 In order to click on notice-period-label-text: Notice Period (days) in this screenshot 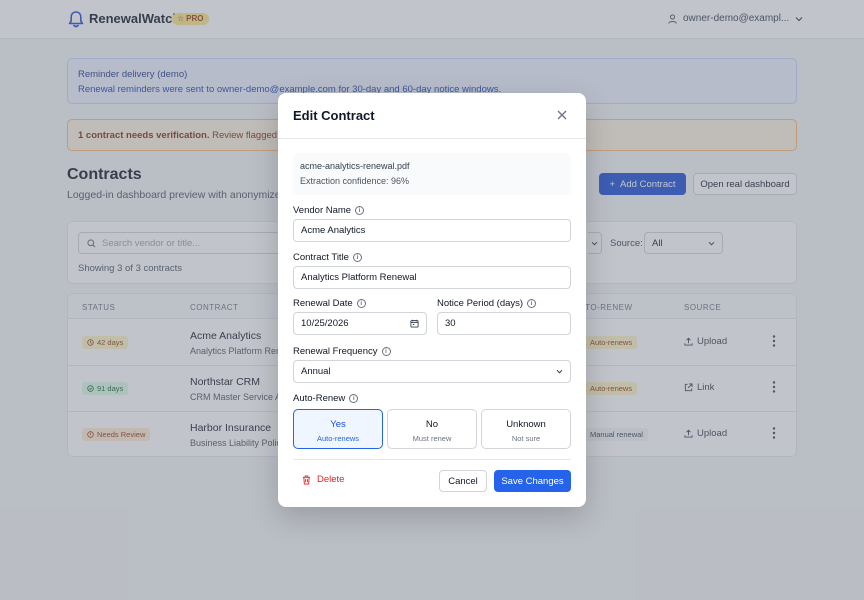, I will do `click(480, 303)`.